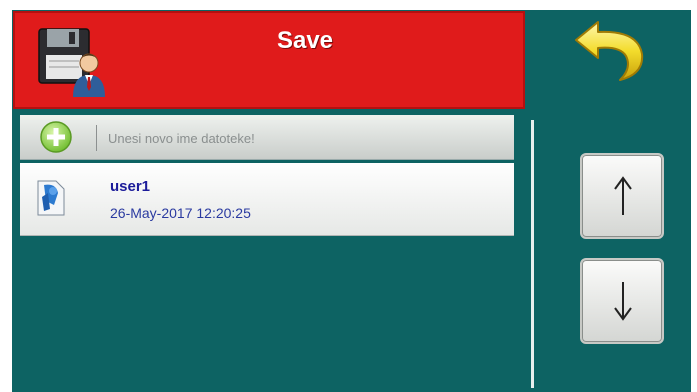  I want to click on file-date: 26-May-2017 12:20:25, so click(180, 213).